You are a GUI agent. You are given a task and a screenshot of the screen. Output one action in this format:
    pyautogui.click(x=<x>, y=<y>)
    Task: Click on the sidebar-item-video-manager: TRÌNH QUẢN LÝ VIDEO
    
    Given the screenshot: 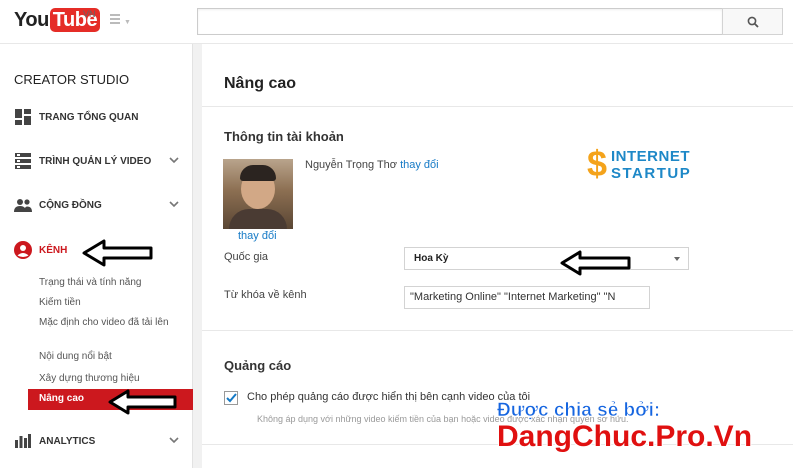 What is the action you would take?
    pyautogui.click(x=99, y=161)
    